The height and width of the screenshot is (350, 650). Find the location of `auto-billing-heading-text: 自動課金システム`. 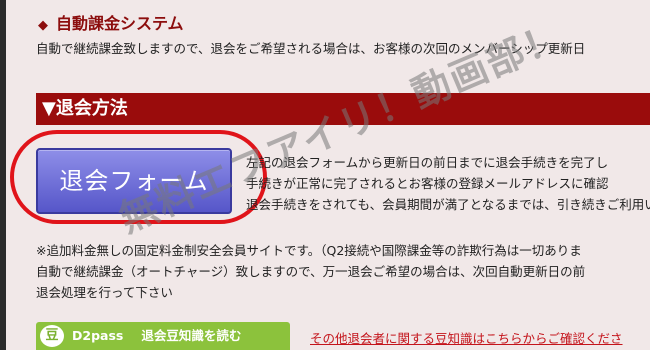

auto-billing-heading-text: 自動課金システム is located at coordinates (120, 23).